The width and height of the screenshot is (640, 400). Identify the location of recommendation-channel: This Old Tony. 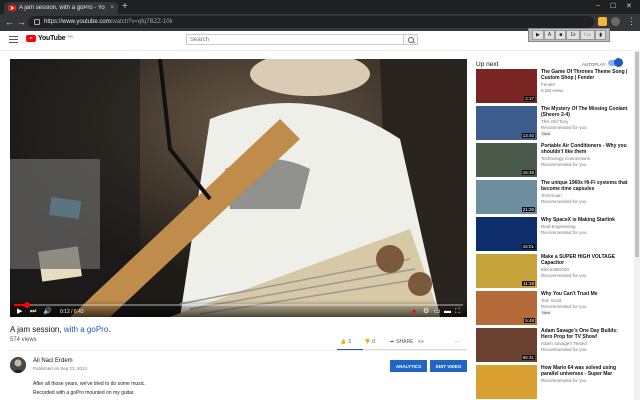
(554, 121).